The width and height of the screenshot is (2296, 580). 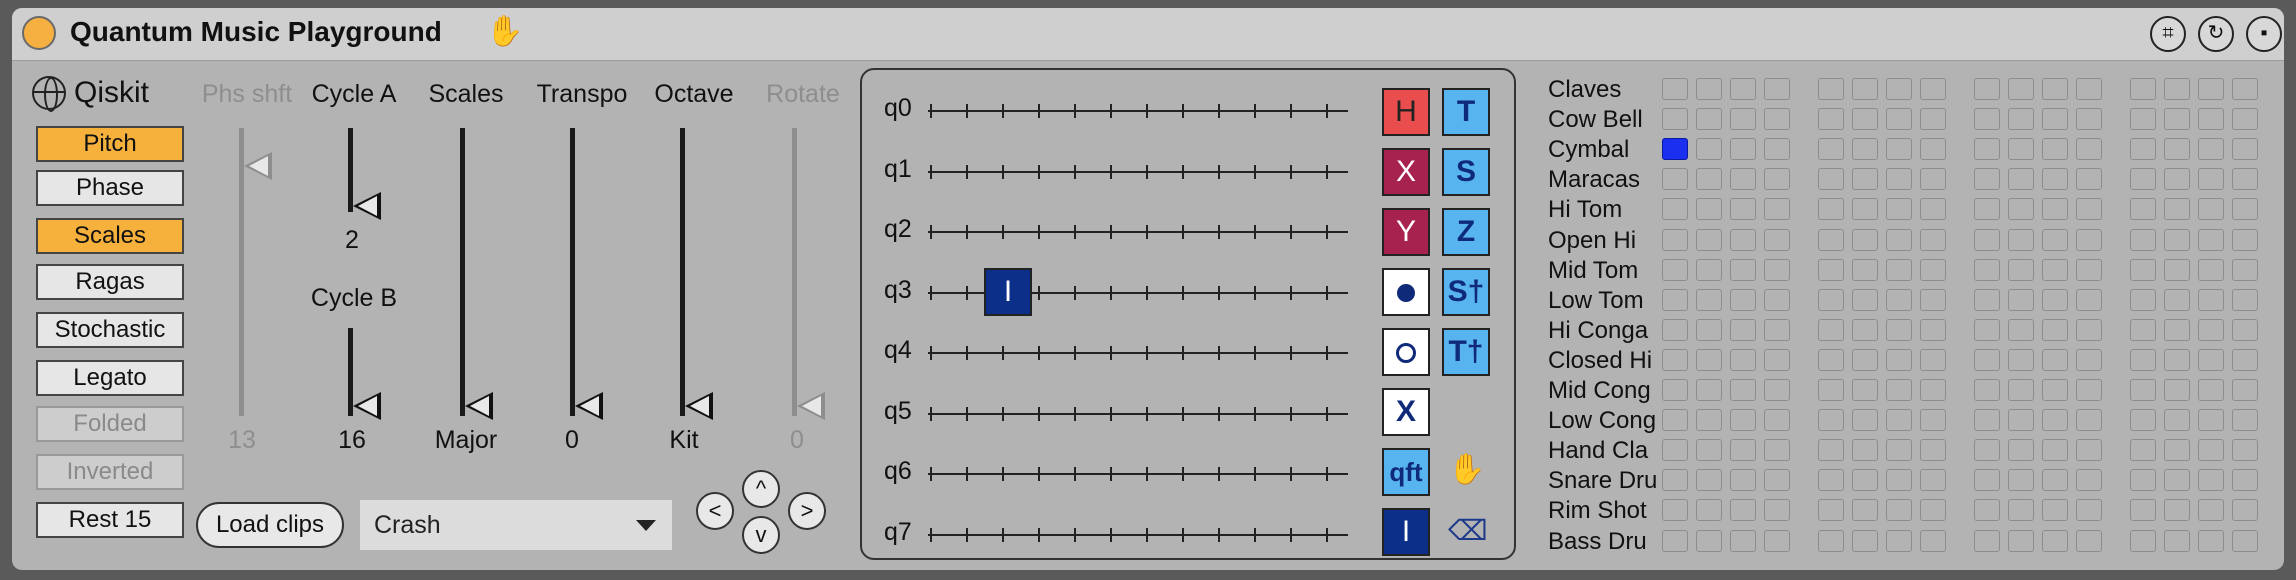 I want to click on transpo-thumb, so click(x=589, y=406).